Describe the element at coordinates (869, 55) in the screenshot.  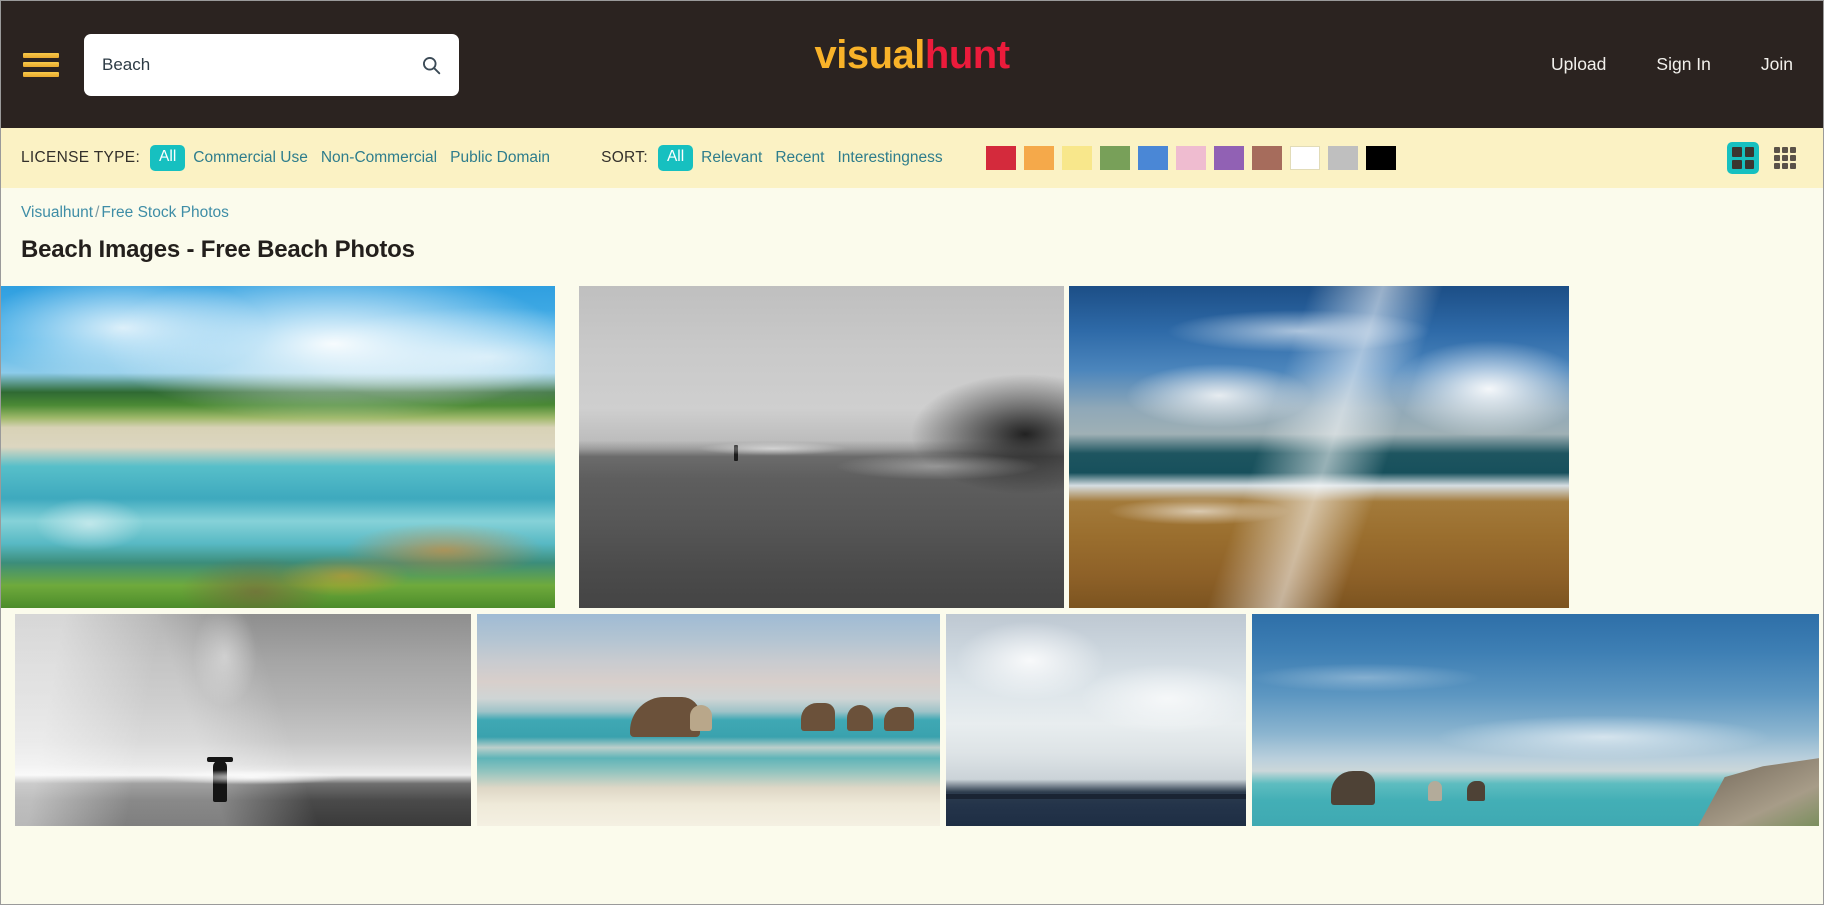
I see `logo-text-visual: visual` at that location.